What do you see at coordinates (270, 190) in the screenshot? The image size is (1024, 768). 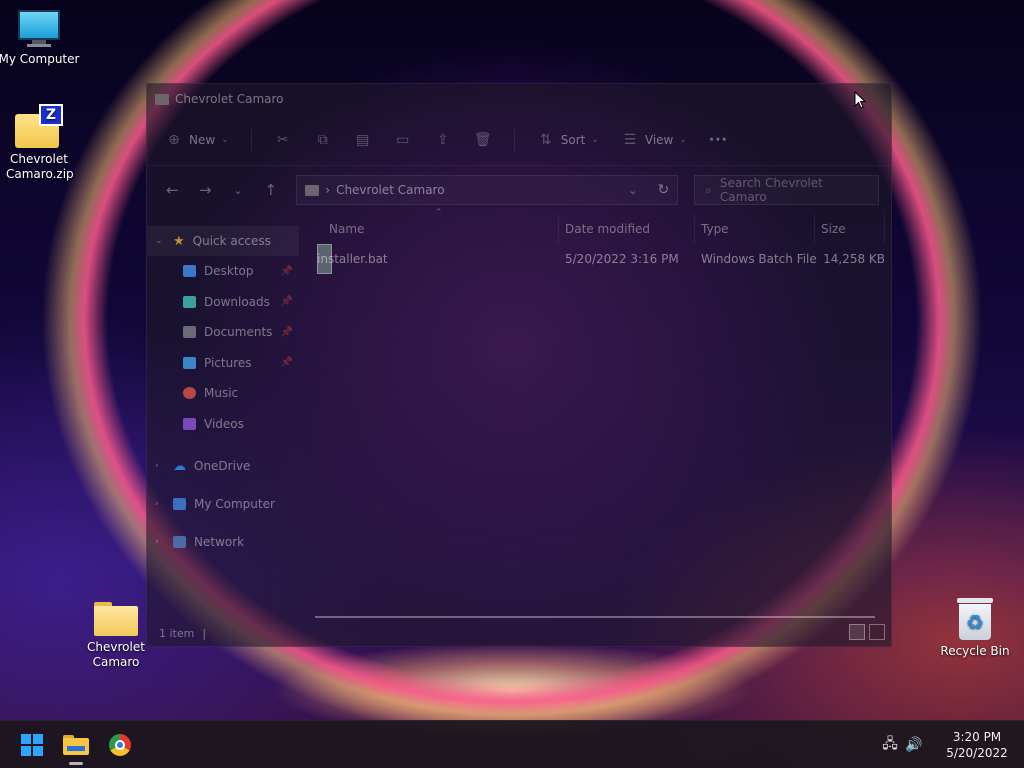 I see `up-arrow-icon: ↑` at bounding box center [270, 190].